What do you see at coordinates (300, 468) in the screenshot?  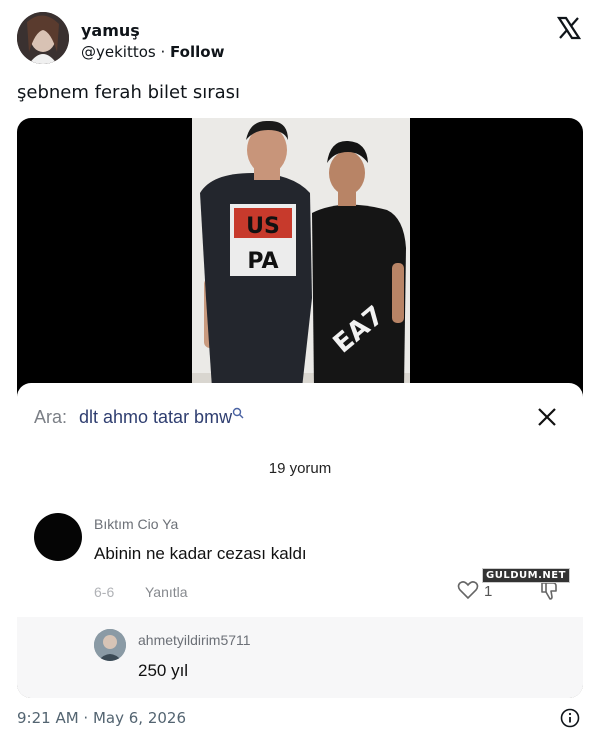 I see `comment-count: 19 yorum` at bounding box center [300, 468].